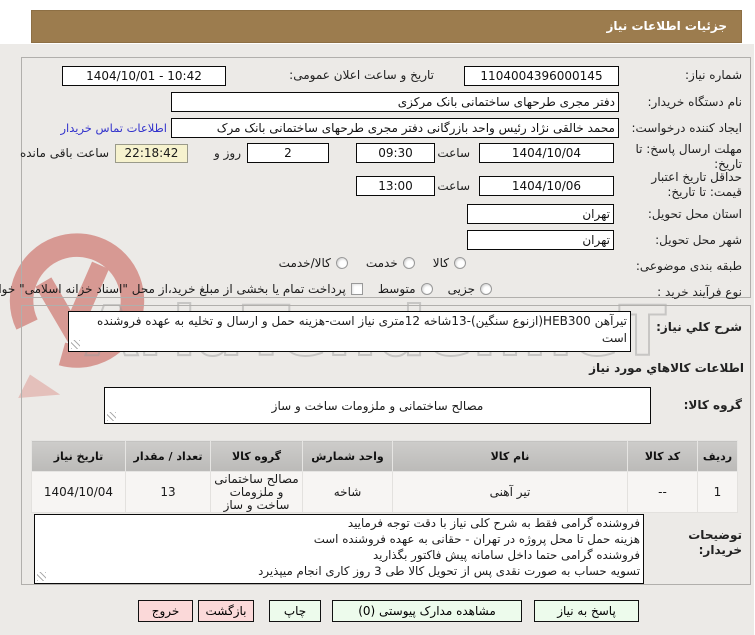 This screenshot has width=755, height=635. What do you see at coordinates (667, 368) in the screenshot?
I see `goods-section-title: اطلاعات کالاهاي مورد نیاز` at bounding box center [667, 368].